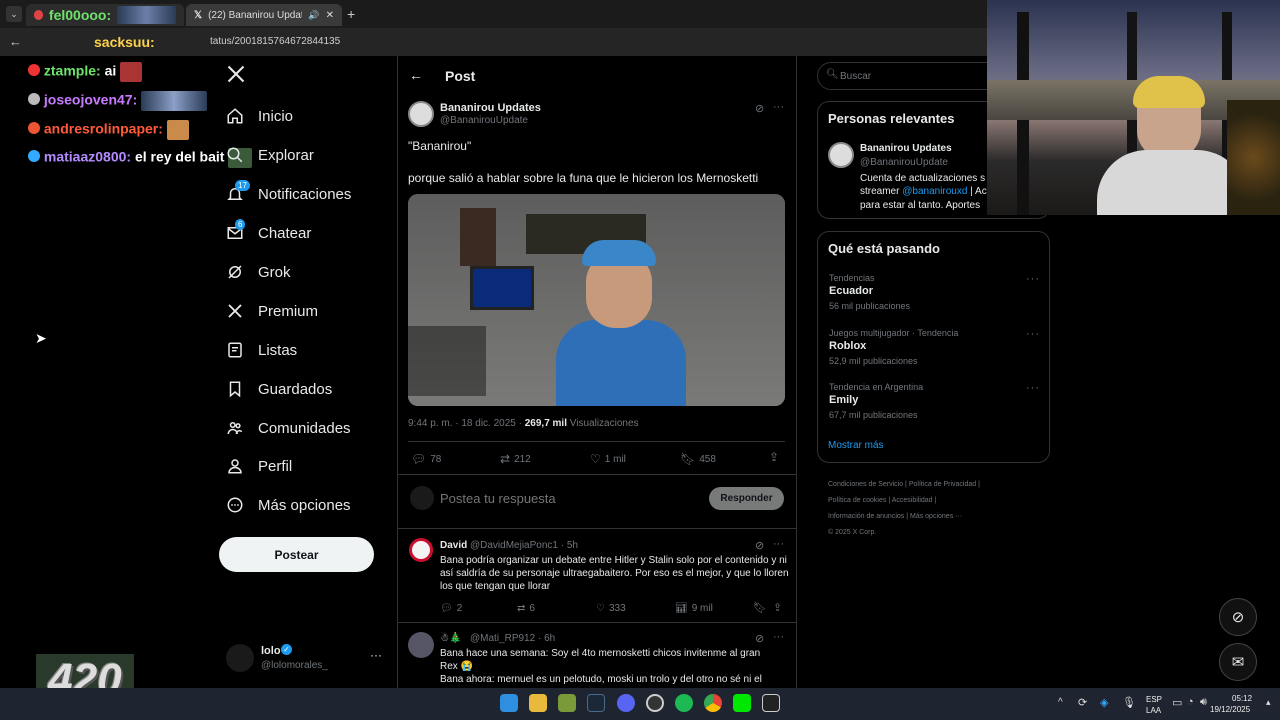 This screenshot has width=1280, height=720. Describe the element at coordinates (465, 423) in the screenshot. I see `tweet-time: 9:44 p. m. · 18 dic. 2025 ·` at that location.